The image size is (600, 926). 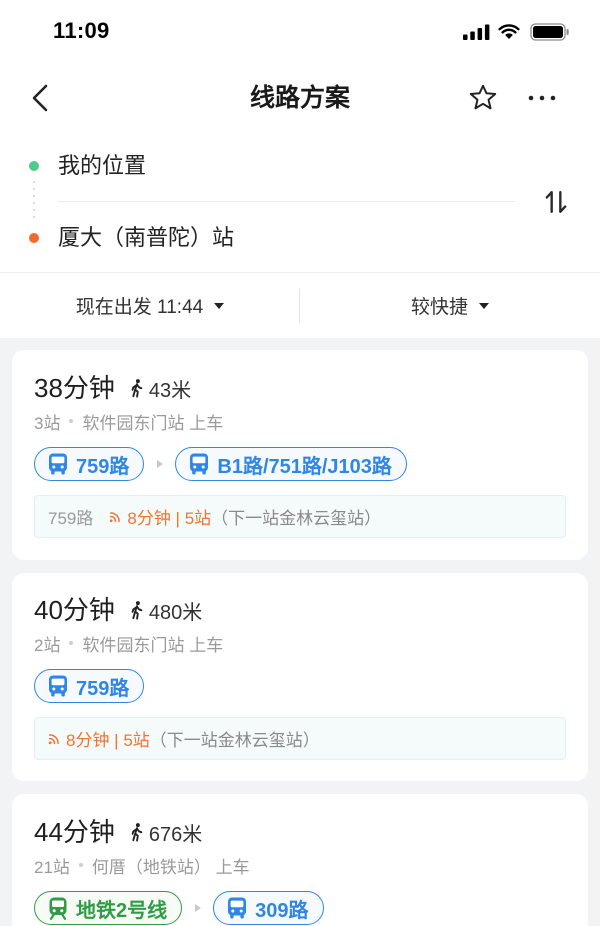 What do you see at coordinates (74, 388) in the screenshot?
I see `plan-duration: 38分钟` at bounding box center [74, 388].